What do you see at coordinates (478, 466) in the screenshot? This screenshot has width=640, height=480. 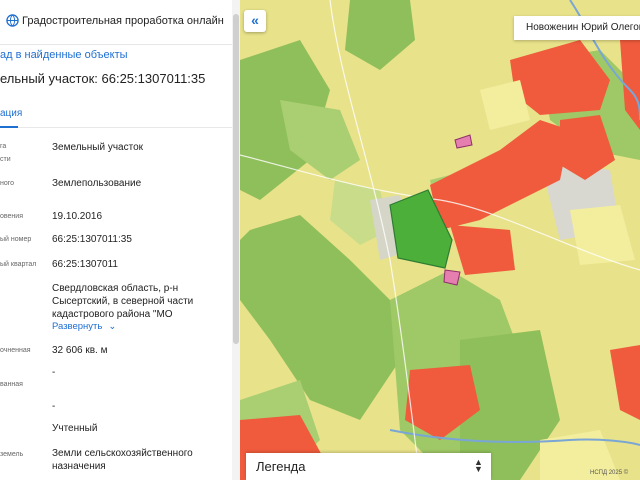 I see `sort-icon: ▲ ▼` at bounding box center [478, 466].